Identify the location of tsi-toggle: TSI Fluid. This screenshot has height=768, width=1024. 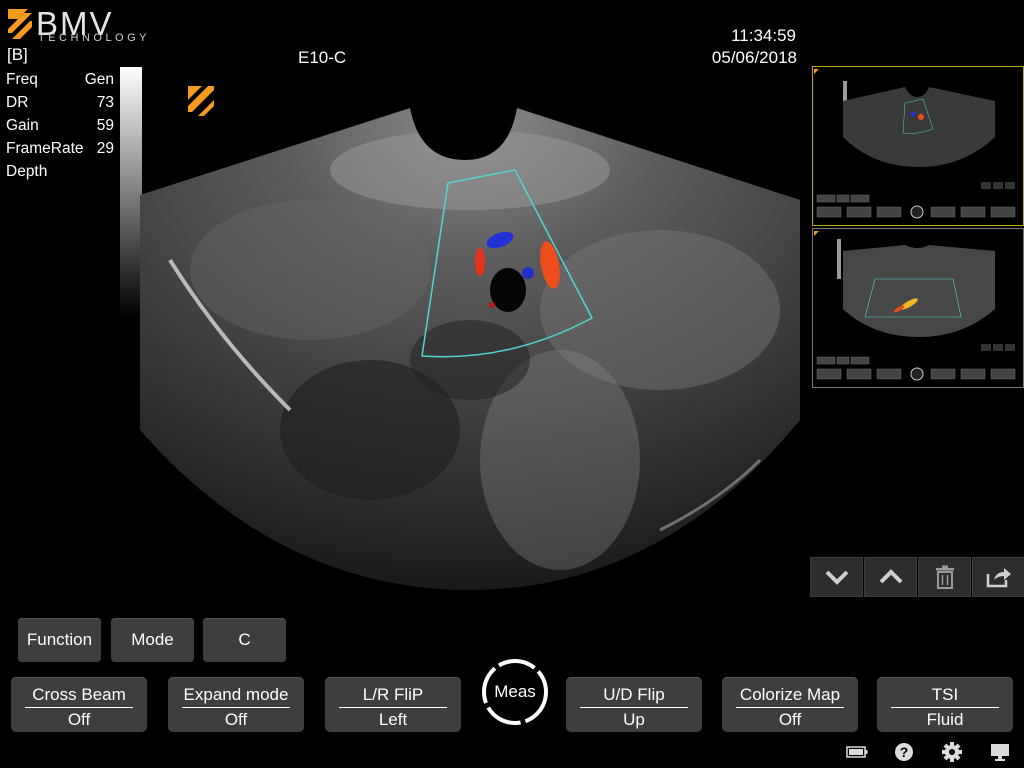
(945, 704).